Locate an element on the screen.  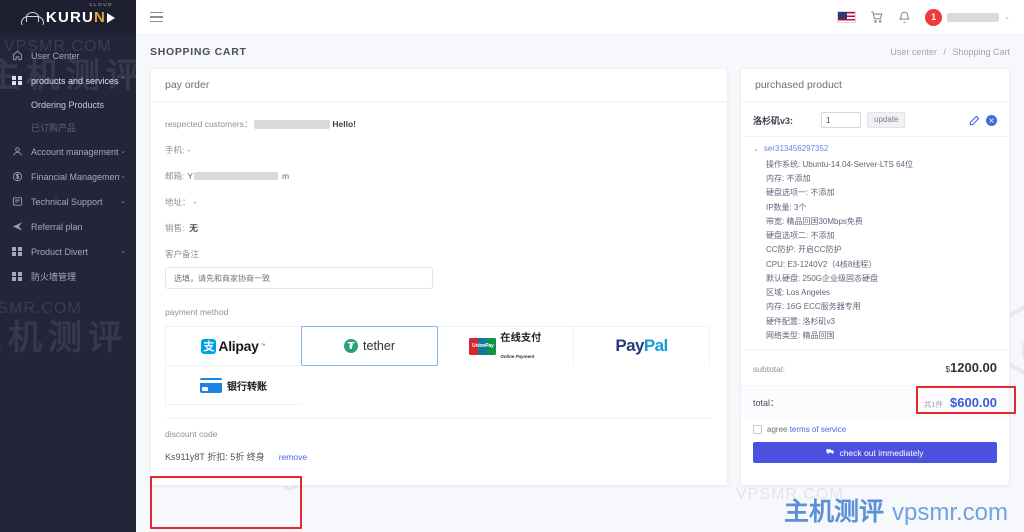
spec-item: 默认硬盘: 250G企业级固态硬盘 is located at coordinates (822, 278).